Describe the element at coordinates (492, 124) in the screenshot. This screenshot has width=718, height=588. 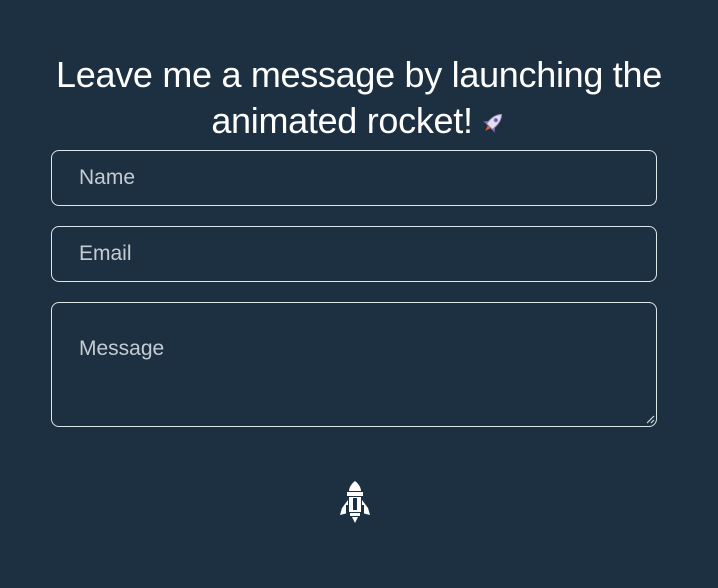
I see `rocket-emoji-icon` at that location.